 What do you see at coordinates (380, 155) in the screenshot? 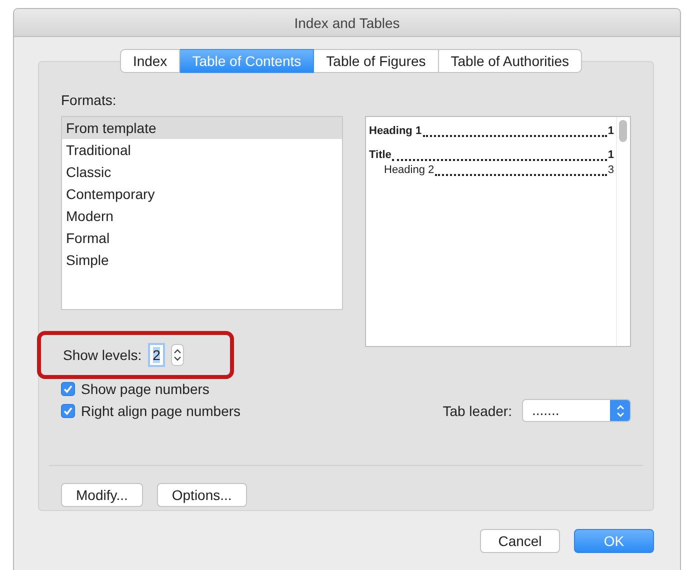
I see `toc-entry: Title` at bounding box center [380, 155].